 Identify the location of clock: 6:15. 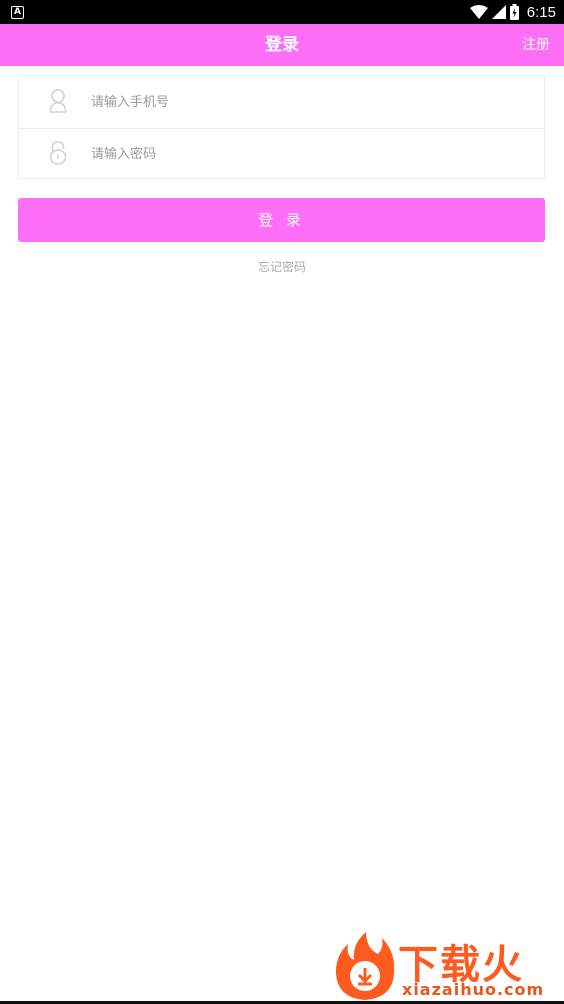
(541, 12).